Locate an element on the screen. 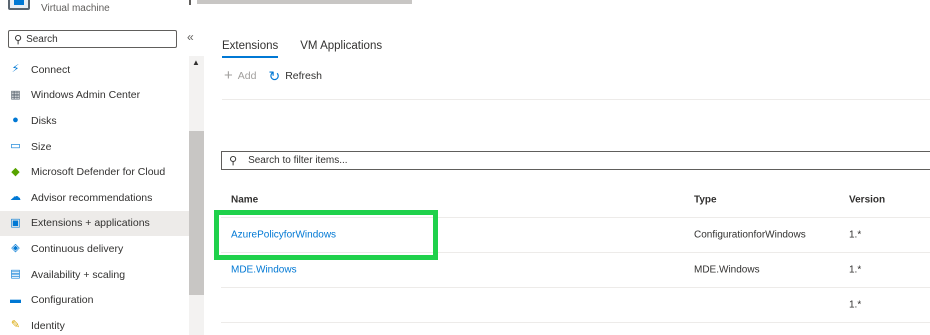 This screenshot has width=930, height=335. refresh-icon: ↻ is located at coordinates (274, 75).